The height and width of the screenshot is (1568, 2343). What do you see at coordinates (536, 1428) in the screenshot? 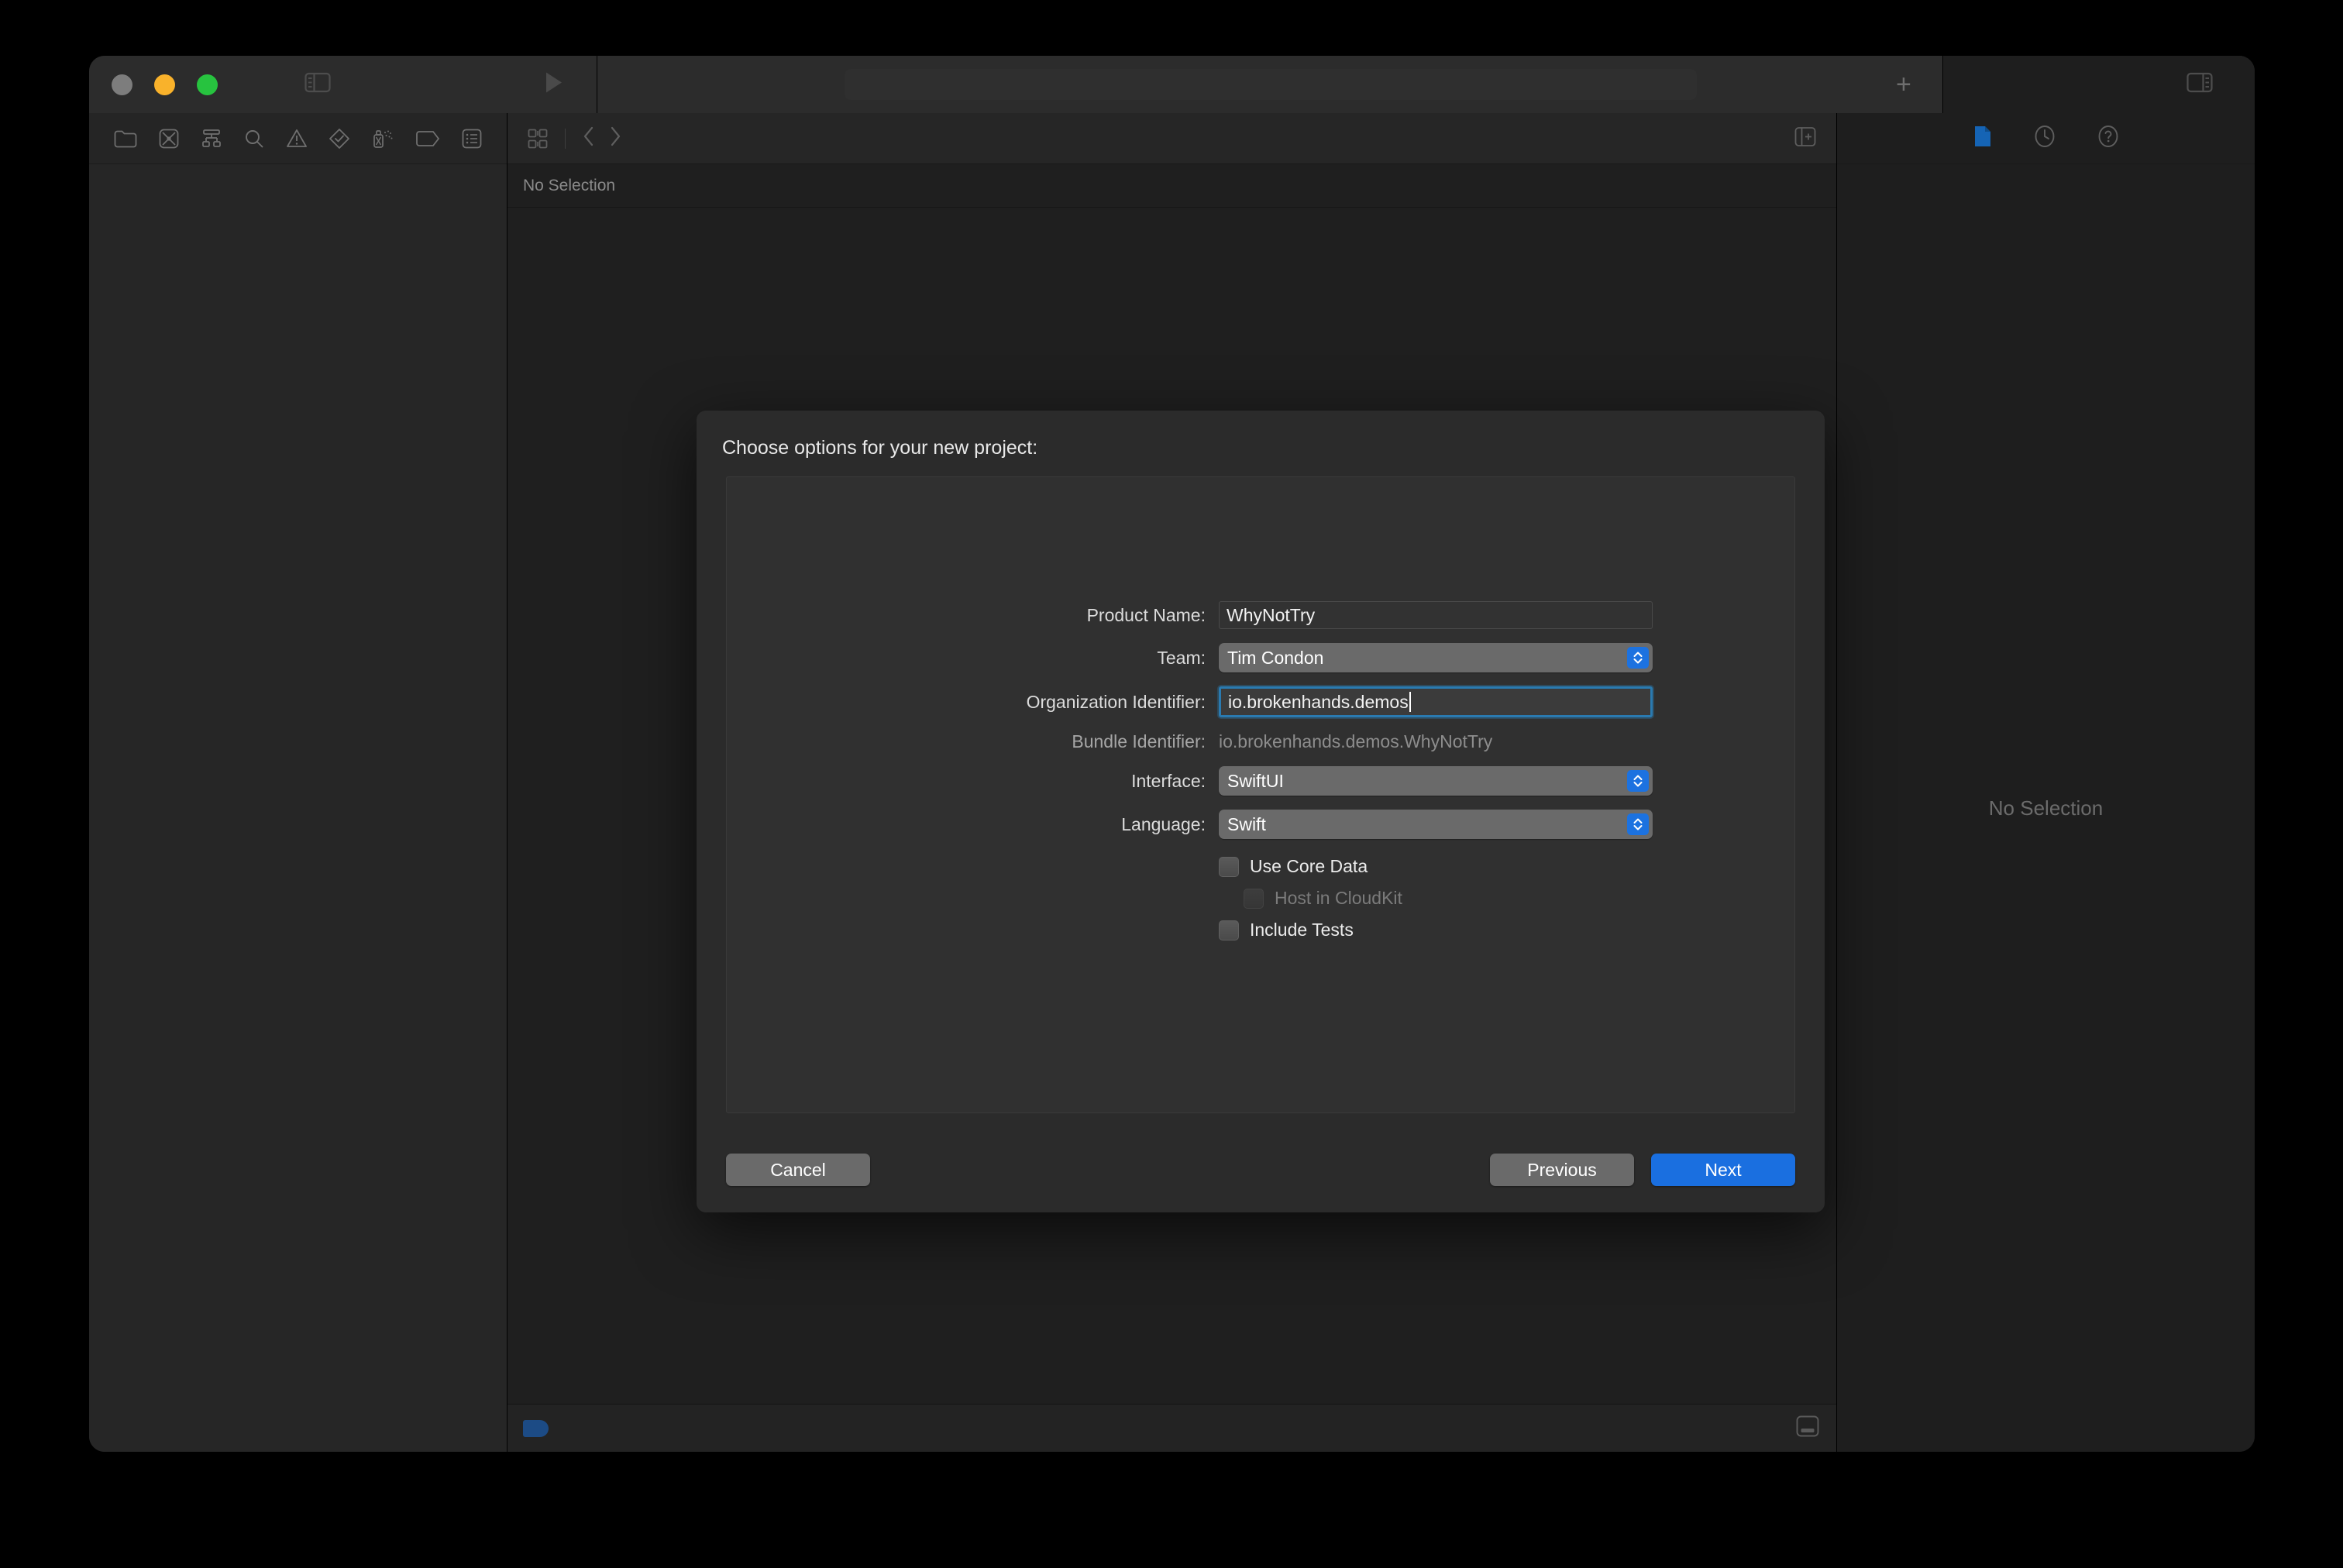
I see `breakpoint-pill` at bounding box center [536, 1428].